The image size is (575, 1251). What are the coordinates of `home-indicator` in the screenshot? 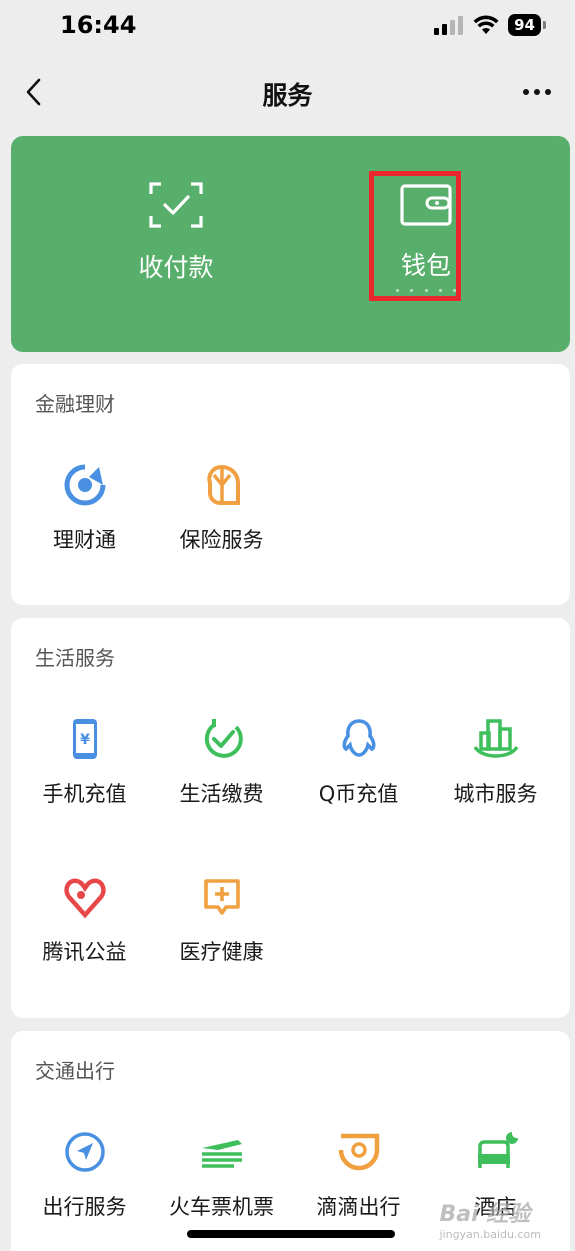 It's located at (291, 1234).